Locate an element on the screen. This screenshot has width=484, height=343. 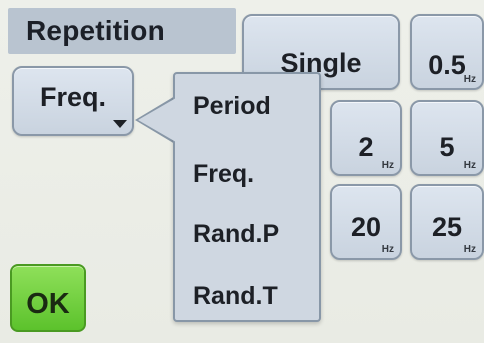
freq-value: 5 is located at coordinates (447, 147).